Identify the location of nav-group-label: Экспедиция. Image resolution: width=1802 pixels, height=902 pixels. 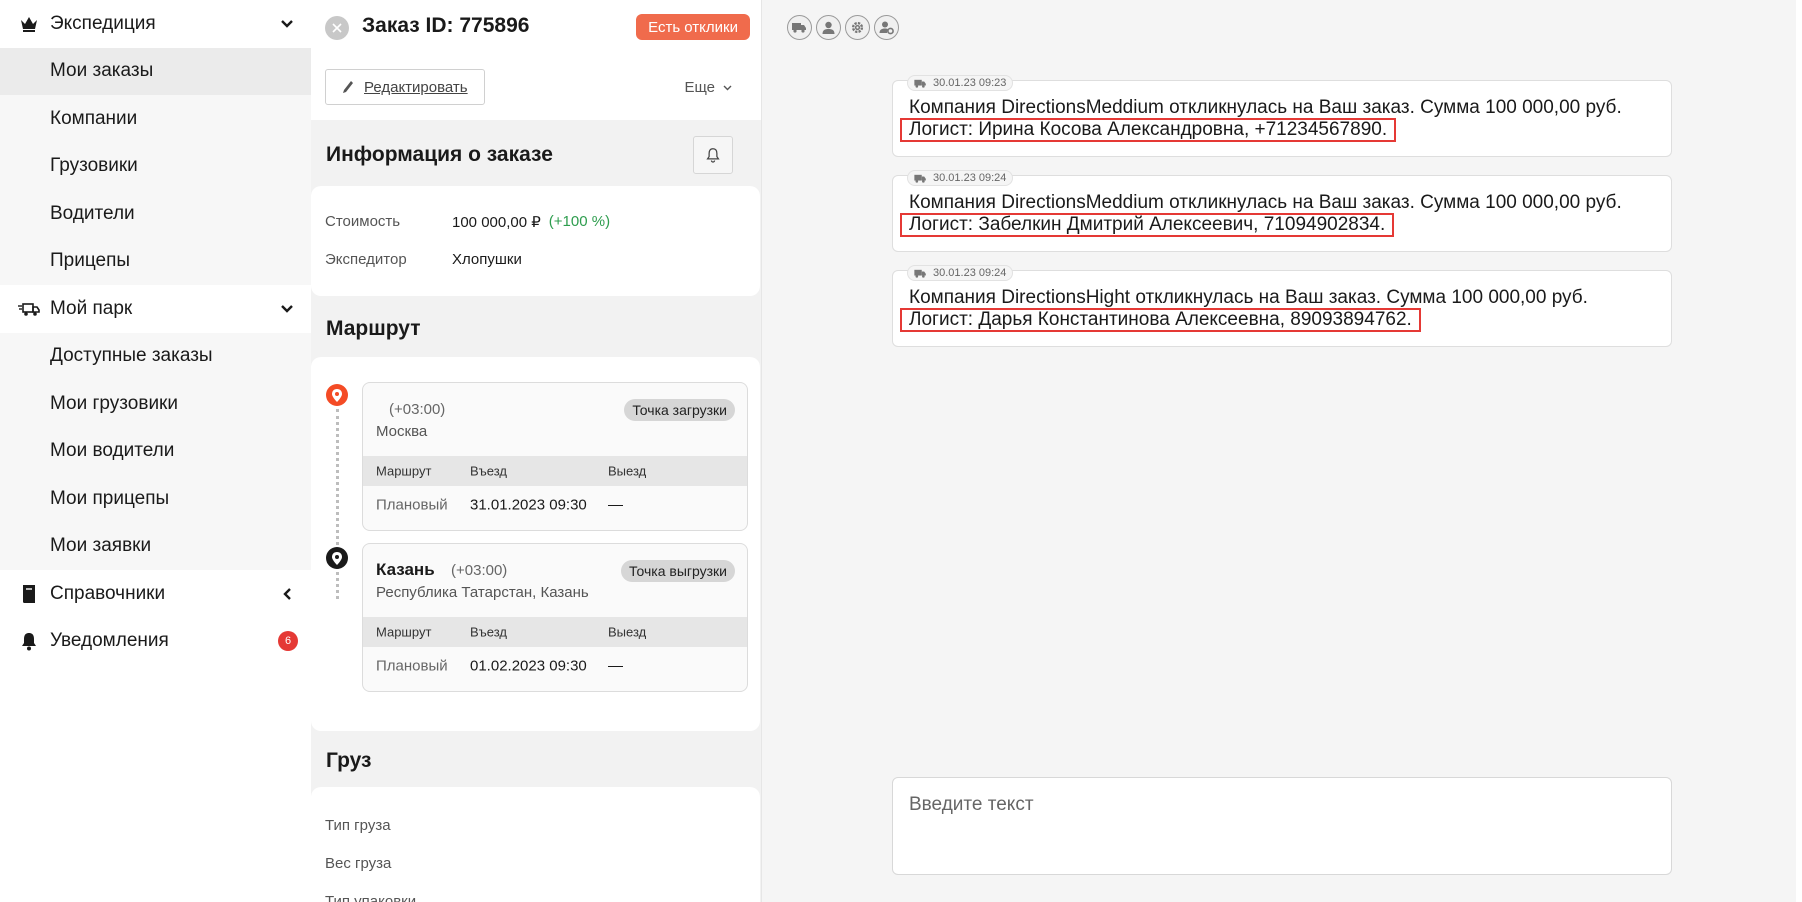
(103, 23).